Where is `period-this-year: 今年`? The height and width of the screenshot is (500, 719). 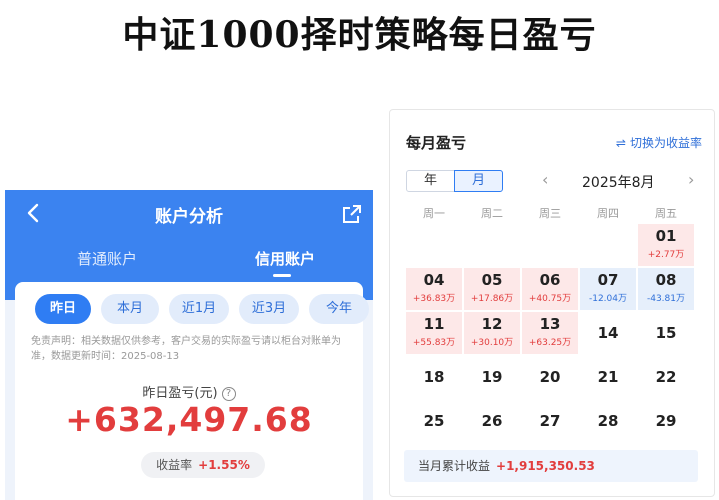
period-this-year: 今年 is located at coordinates (339, 309).